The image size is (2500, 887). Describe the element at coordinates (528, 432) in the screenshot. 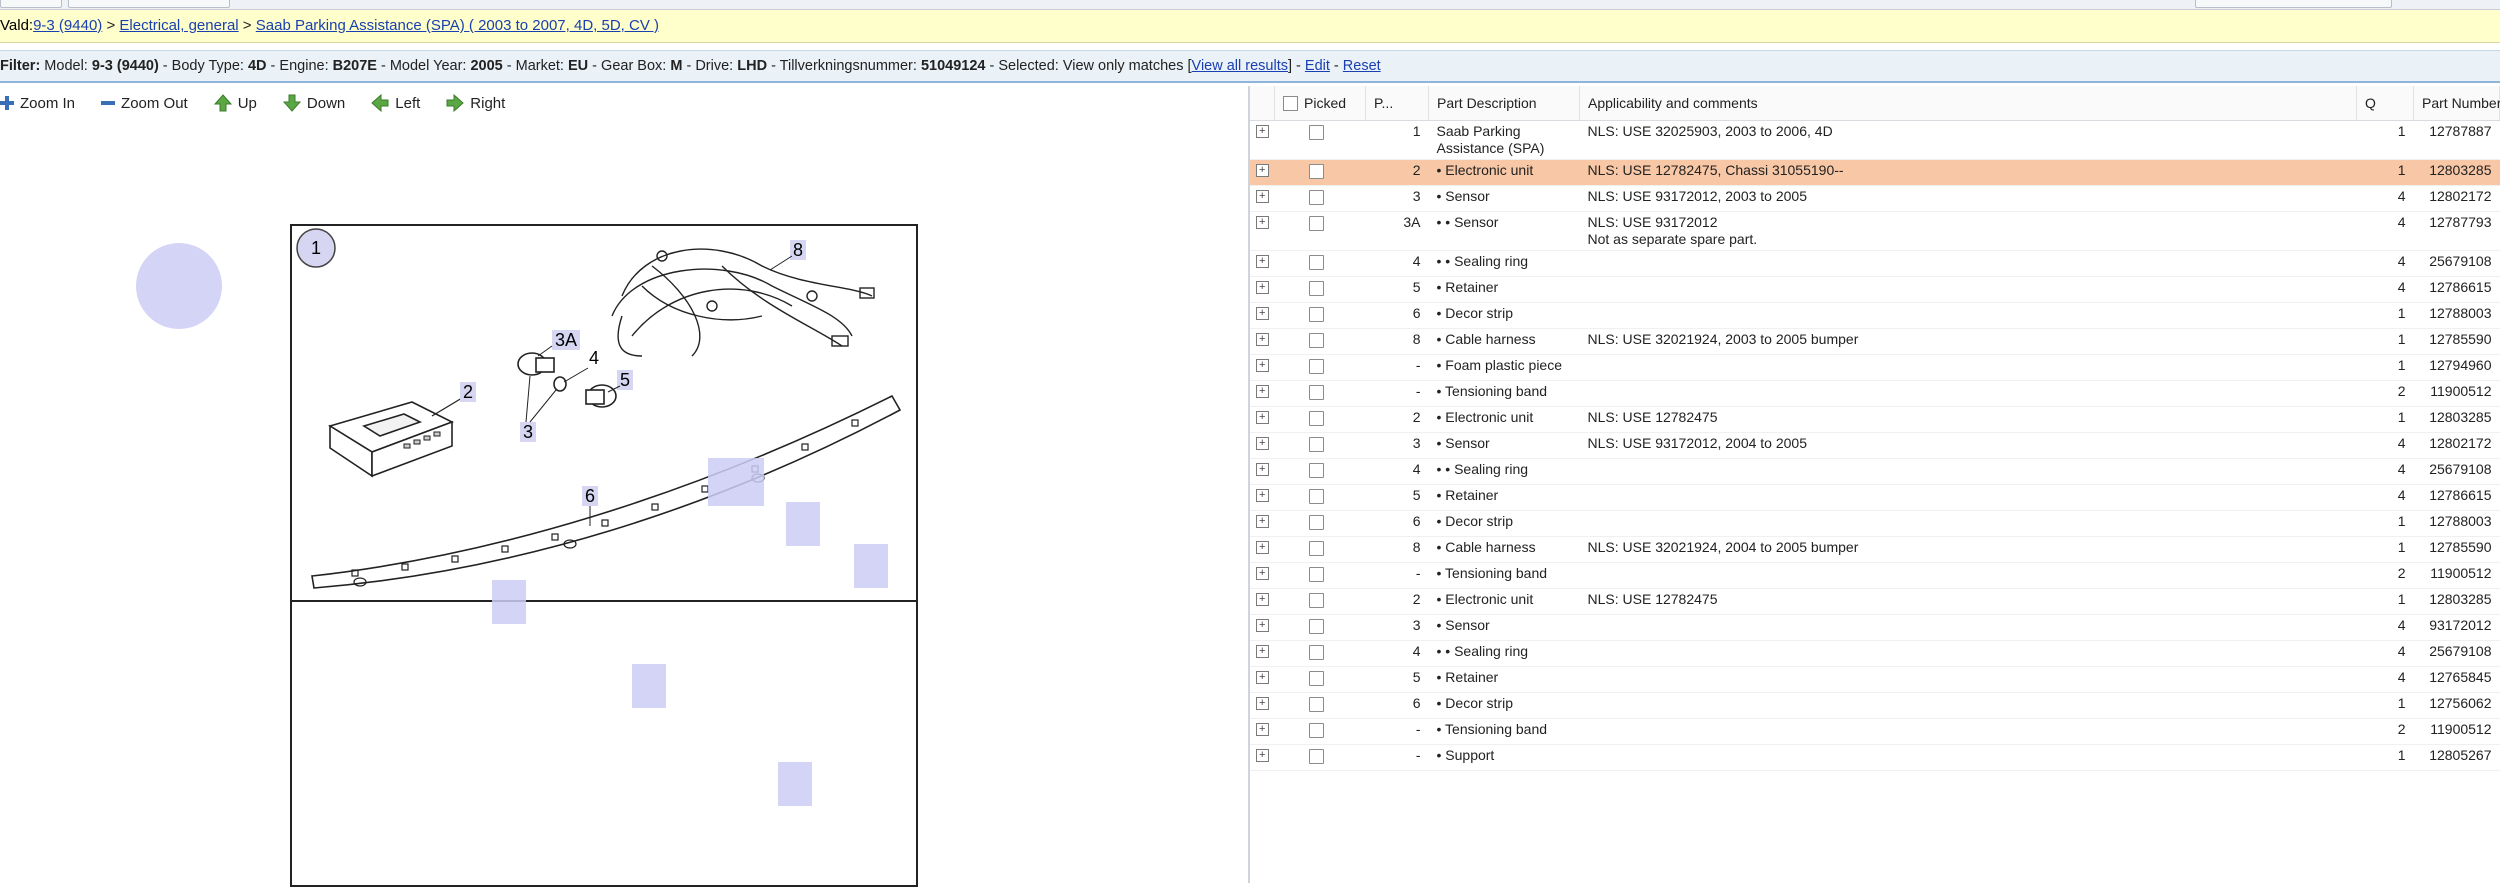

I see `callout-3: 3` at that location.